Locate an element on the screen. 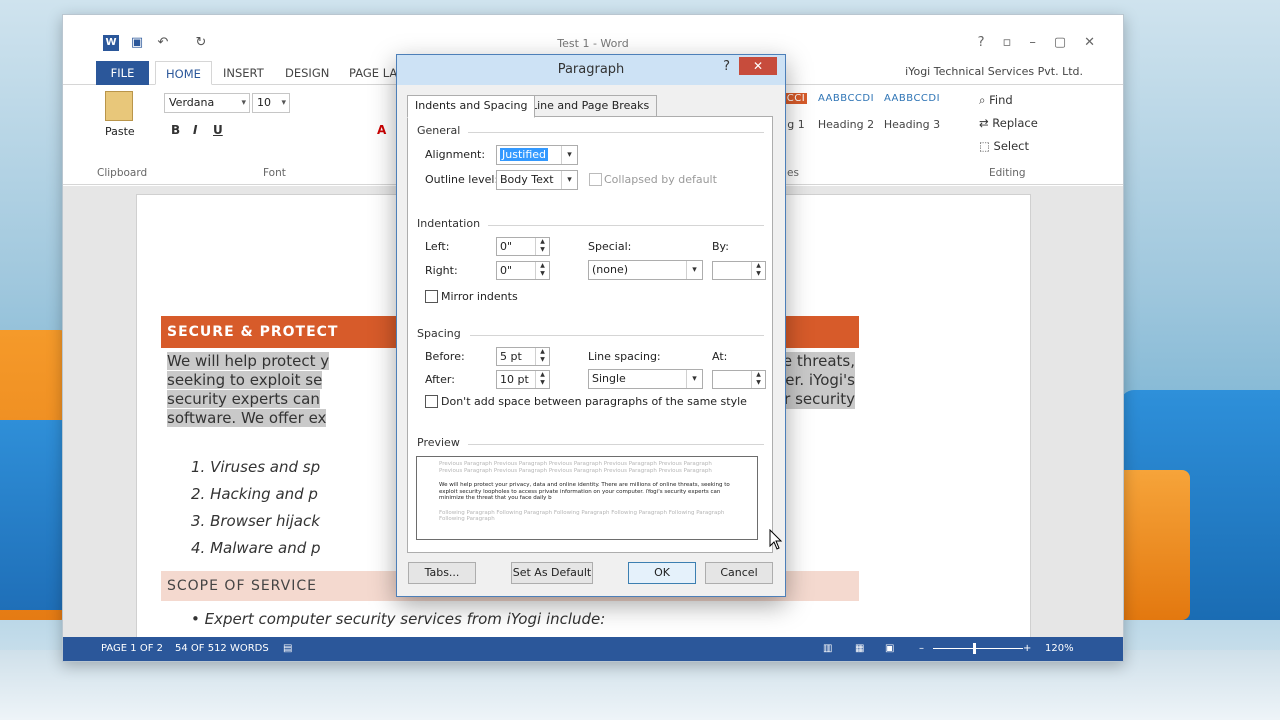 This screenshot has height=720, width=1280. desktop-blue-chair is located at coordinates (35, 515).